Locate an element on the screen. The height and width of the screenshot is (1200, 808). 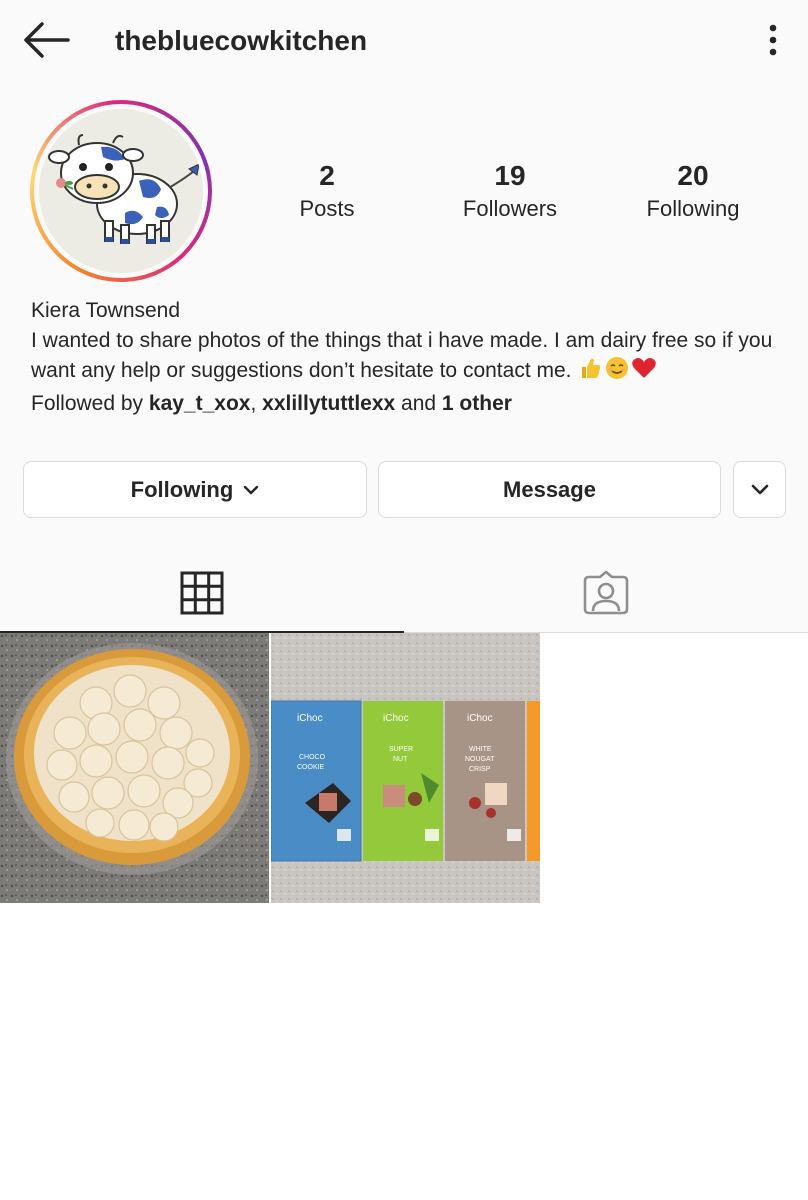
avatar is located at coordinates (121, 191).